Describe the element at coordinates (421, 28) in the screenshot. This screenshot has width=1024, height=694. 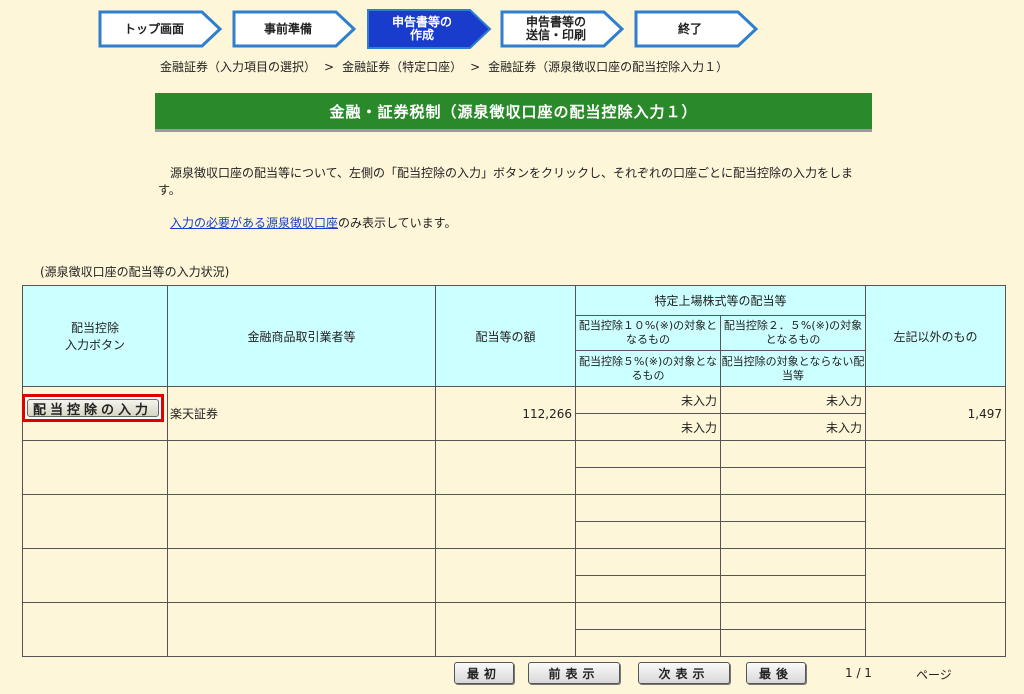
I see `step-label: 申告書等の 作成` at that location.